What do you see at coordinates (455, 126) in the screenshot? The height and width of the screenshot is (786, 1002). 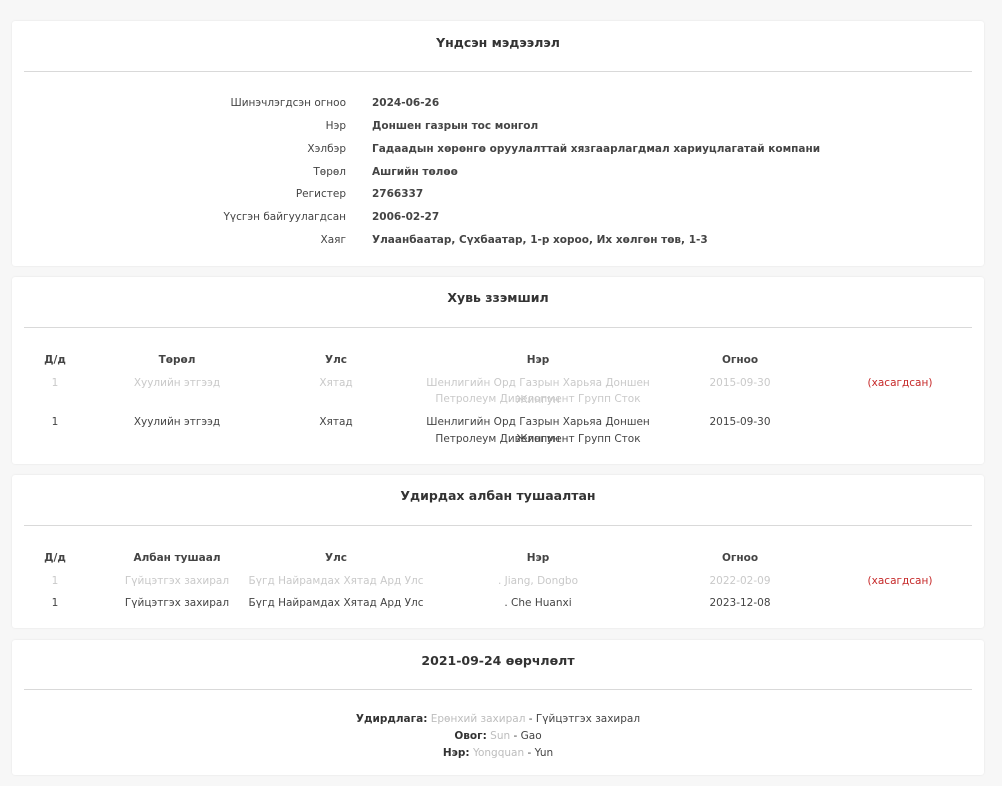 I see `info-value: Доншен газрын тос монгол` at bounding box center [455, 126].